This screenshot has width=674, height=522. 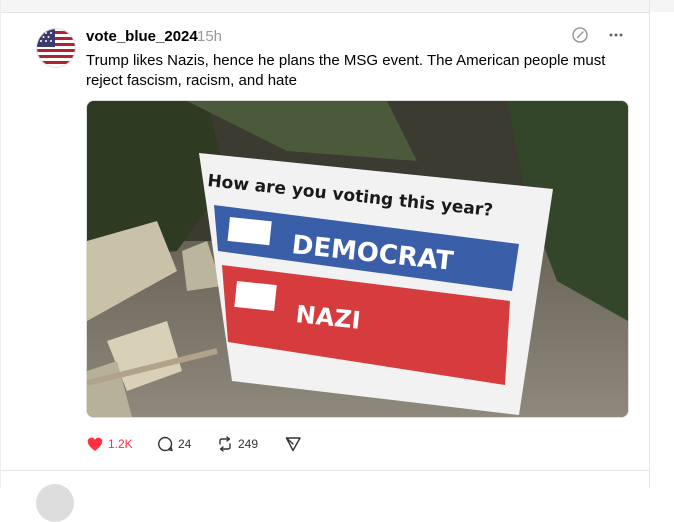 What do you see at coordinates (248, 444) in the screenshot?
I see `repost-count: 249` at bounding box center [248, 444].